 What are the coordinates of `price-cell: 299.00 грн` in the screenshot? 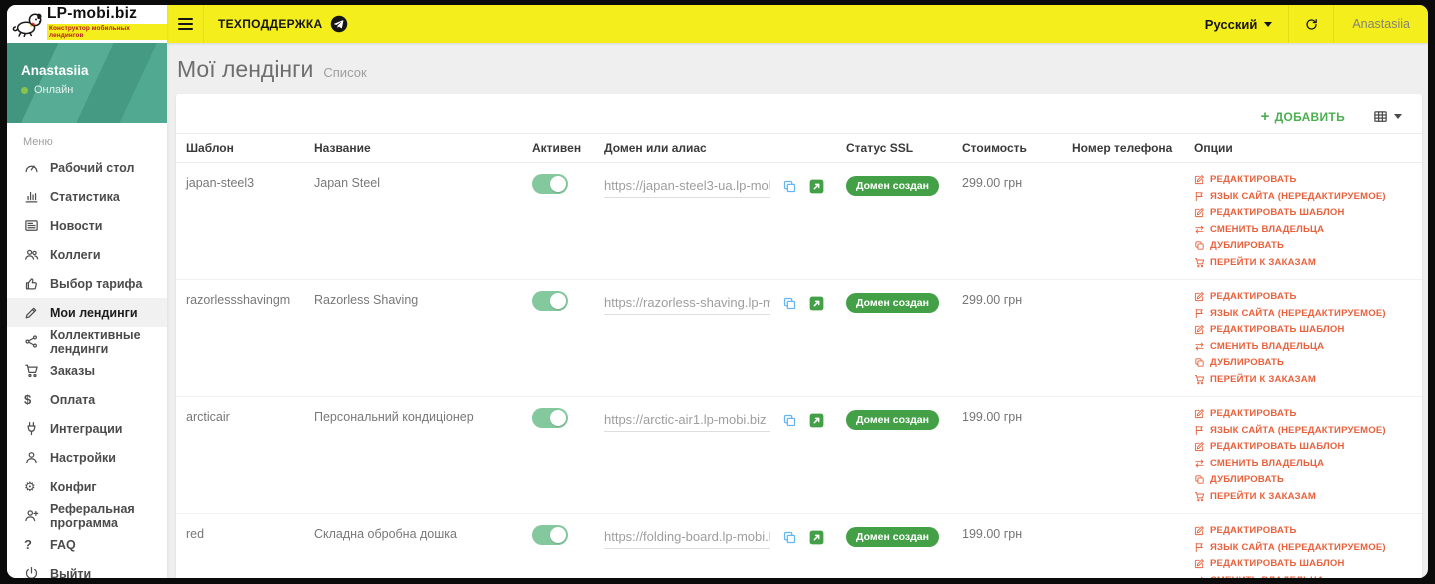 It's located at (1007, 221).